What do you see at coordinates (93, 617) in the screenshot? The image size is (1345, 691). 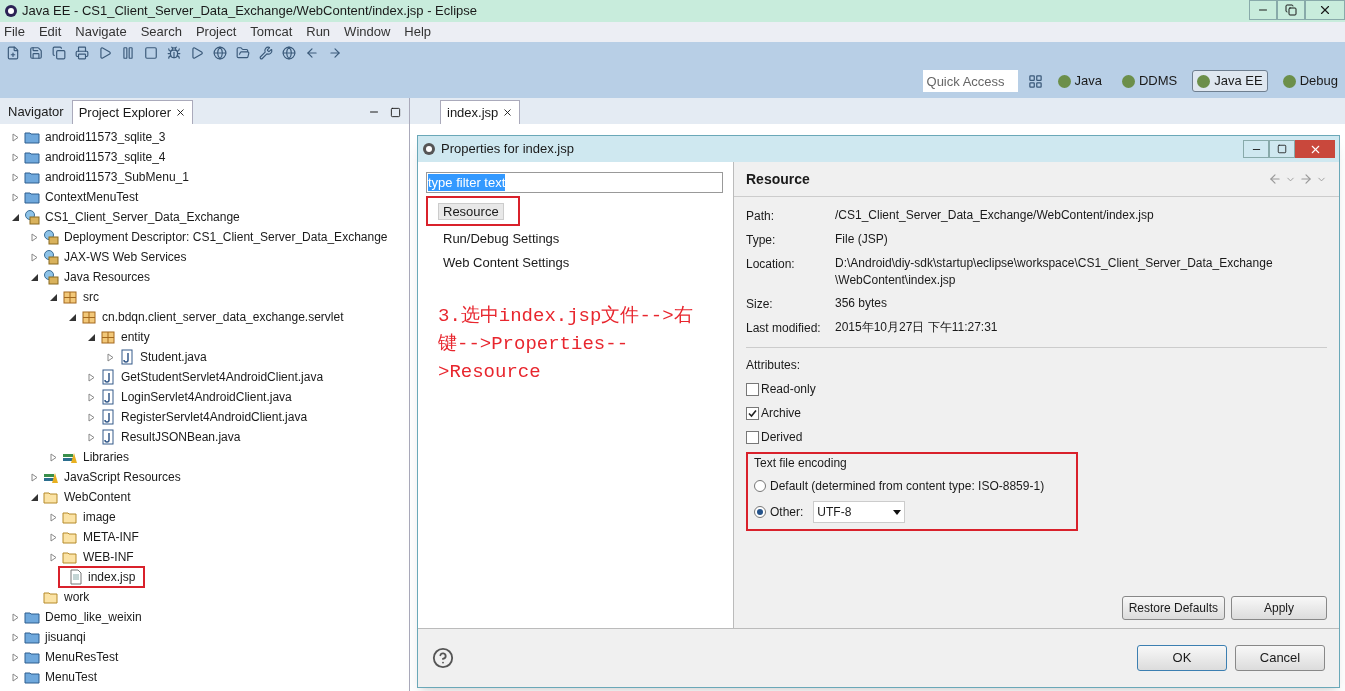 I see `tree-item: Demo_like_weixin` at bounding box center [93, 617].